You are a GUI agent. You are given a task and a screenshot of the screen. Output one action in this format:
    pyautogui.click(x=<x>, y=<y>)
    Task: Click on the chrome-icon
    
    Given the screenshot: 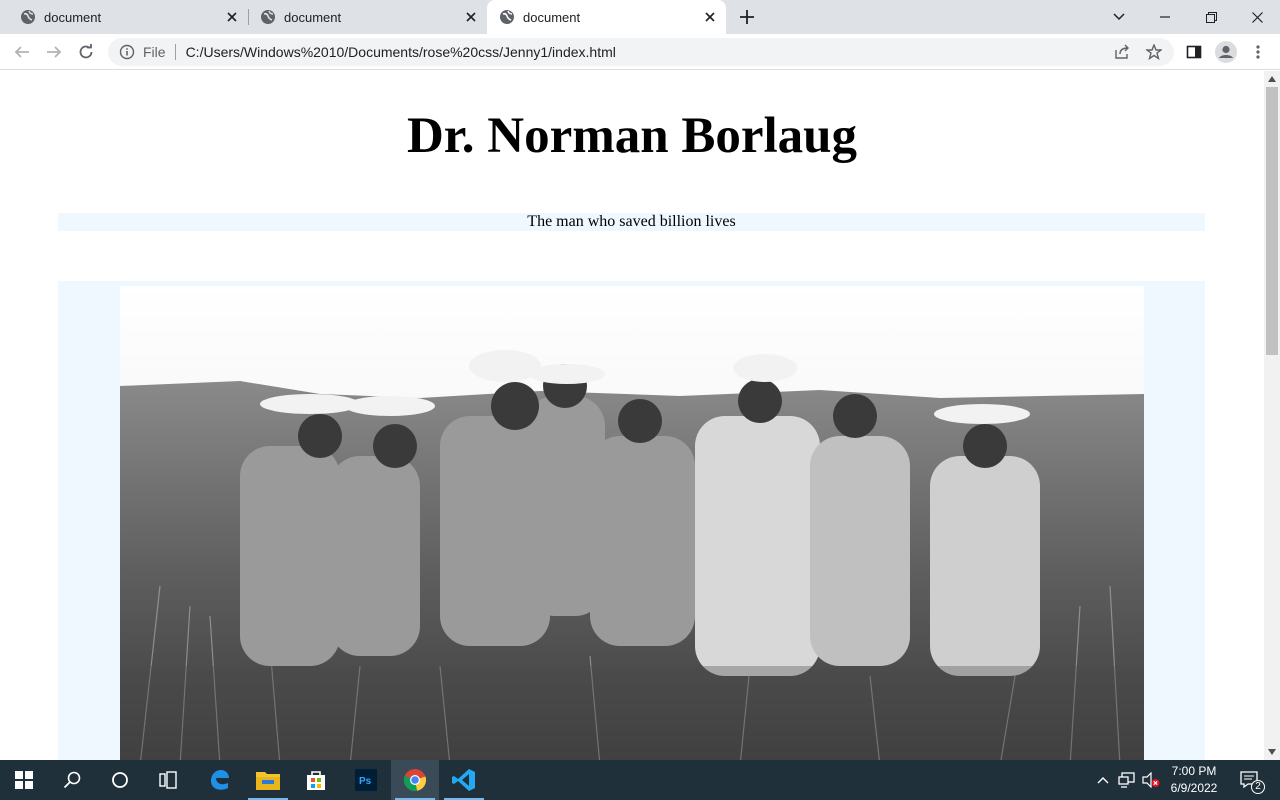 What is the action you would take?
    pyautogui.click(x=415, y=780)
    